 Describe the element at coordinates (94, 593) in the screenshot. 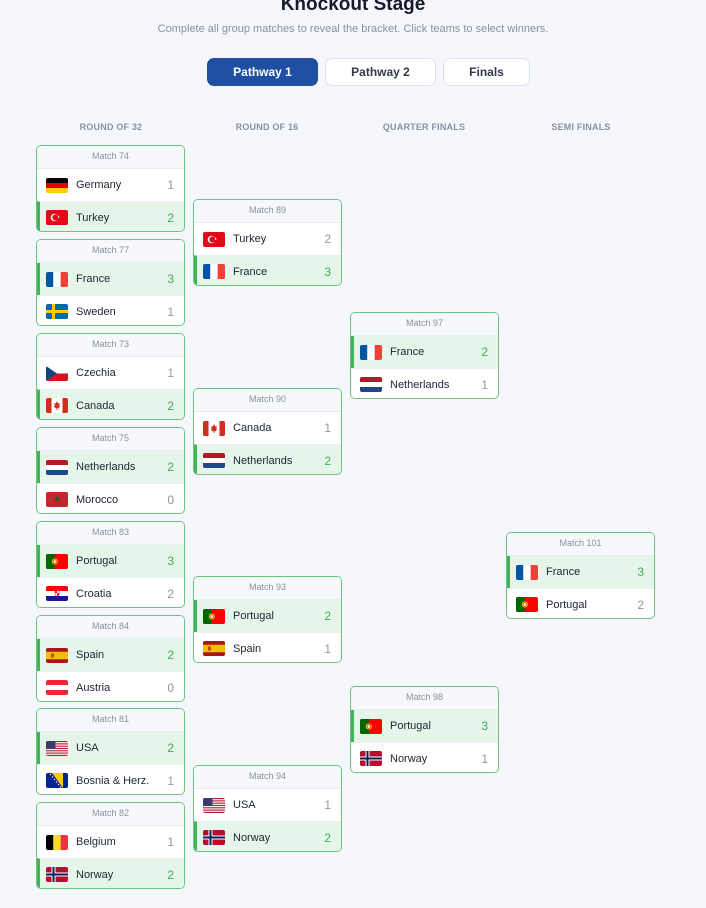

I see `team-name: Croatia` at that location.